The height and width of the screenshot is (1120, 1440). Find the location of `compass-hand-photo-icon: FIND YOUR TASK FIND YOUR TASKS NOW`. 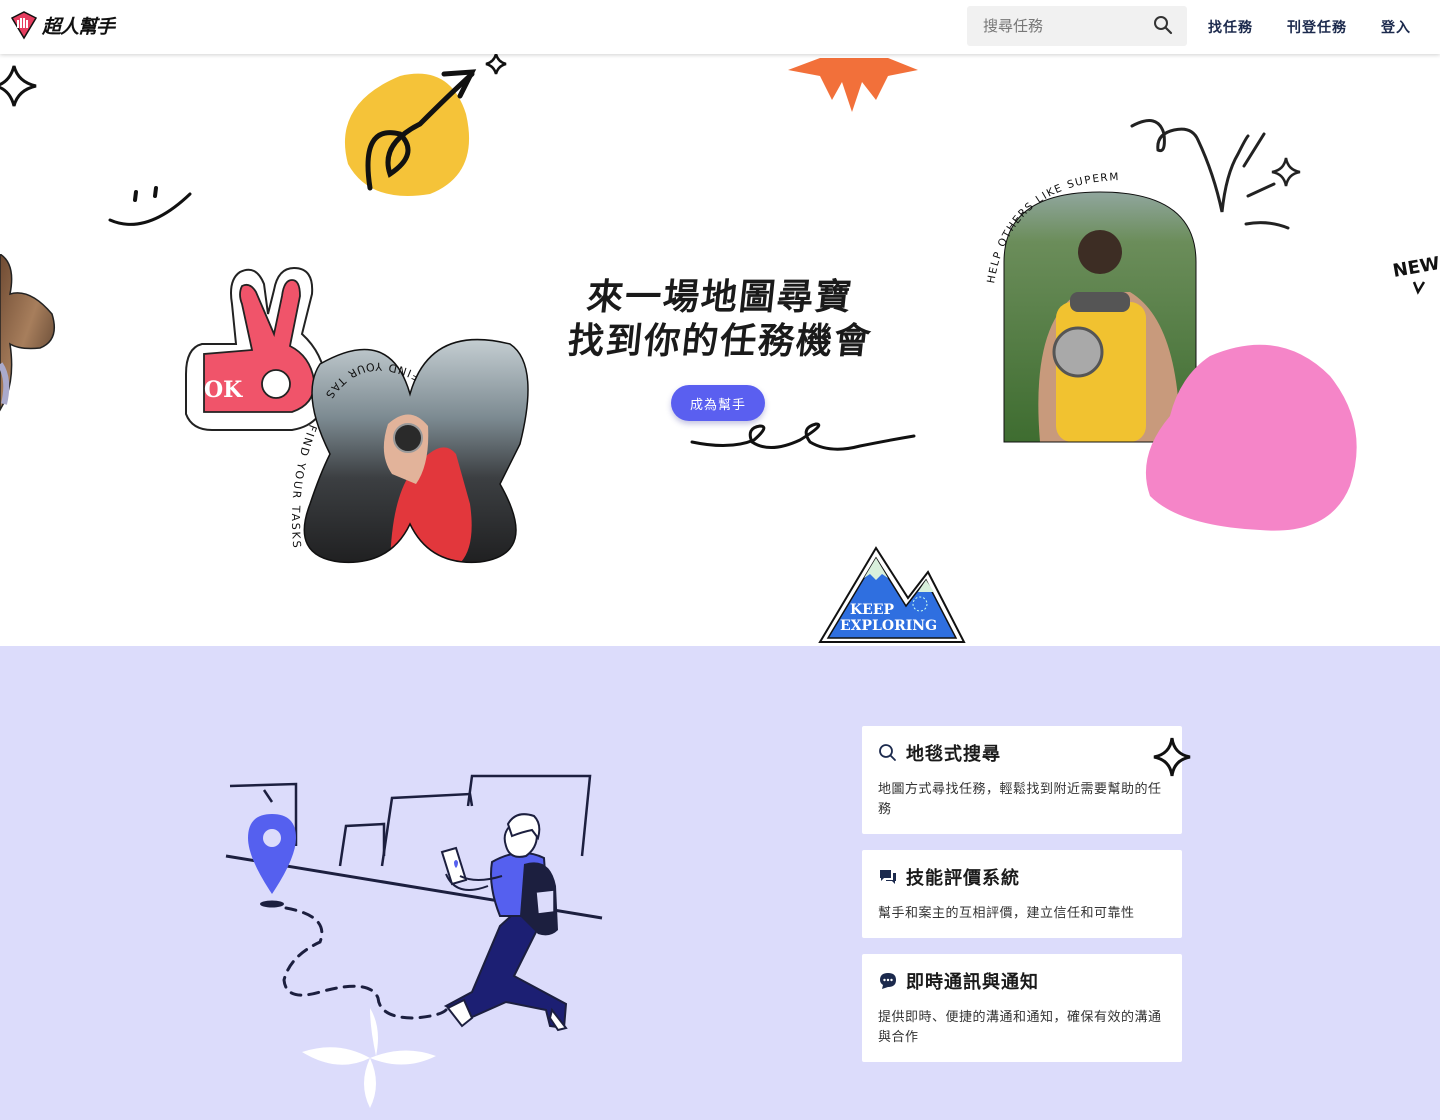

compass-hand-photo-icon: FIND YOUR TASK FIND YOUR TASKS NOW is located at coordinates (404, 449).